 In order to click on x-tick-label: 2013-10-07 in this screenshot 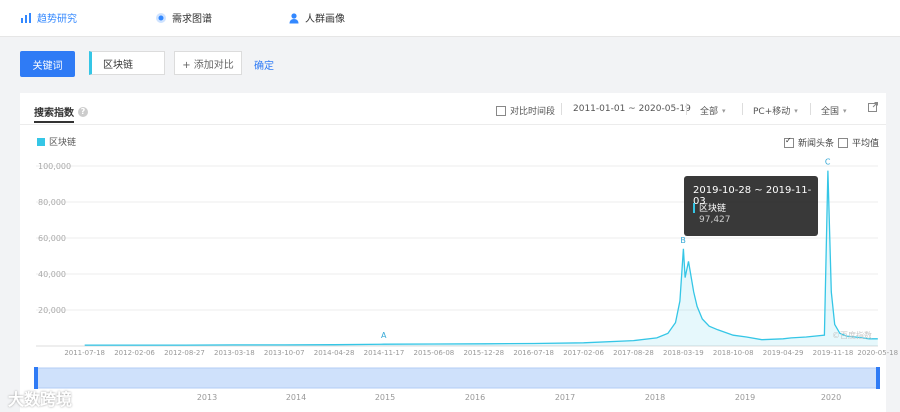, I will do `click(284, 353)`.